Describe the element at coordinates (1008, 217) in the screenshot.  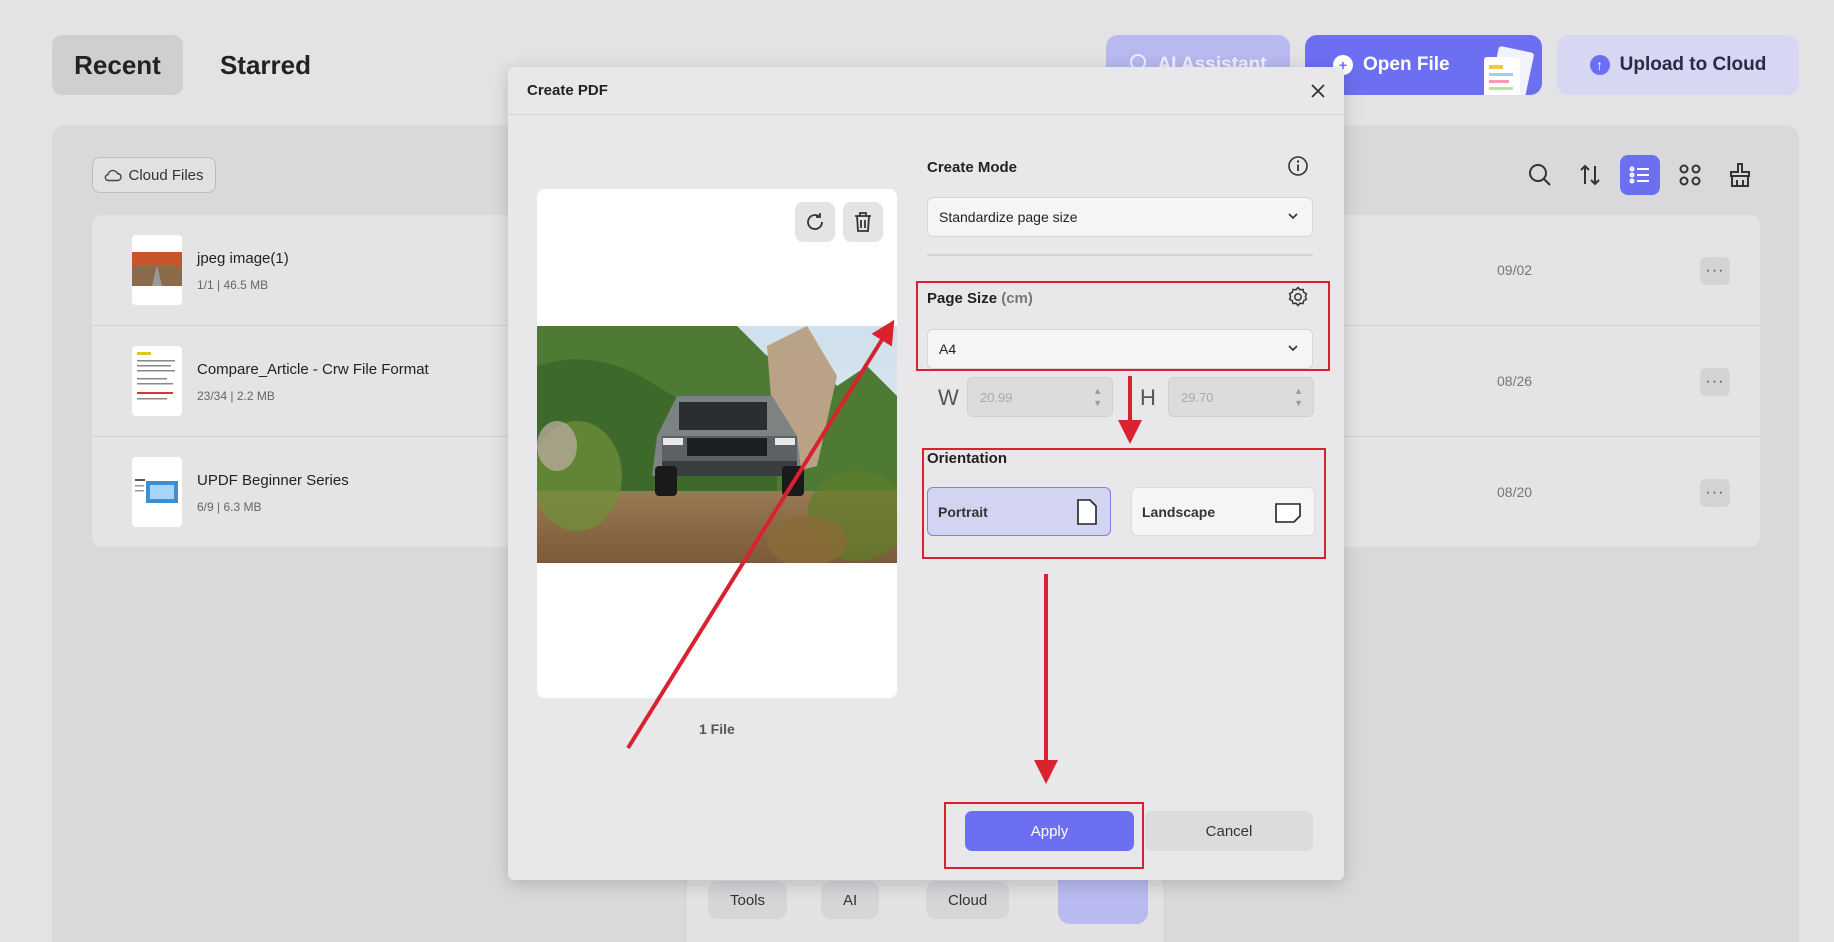
I see `create-mode-value: Standardize page size` at that location.